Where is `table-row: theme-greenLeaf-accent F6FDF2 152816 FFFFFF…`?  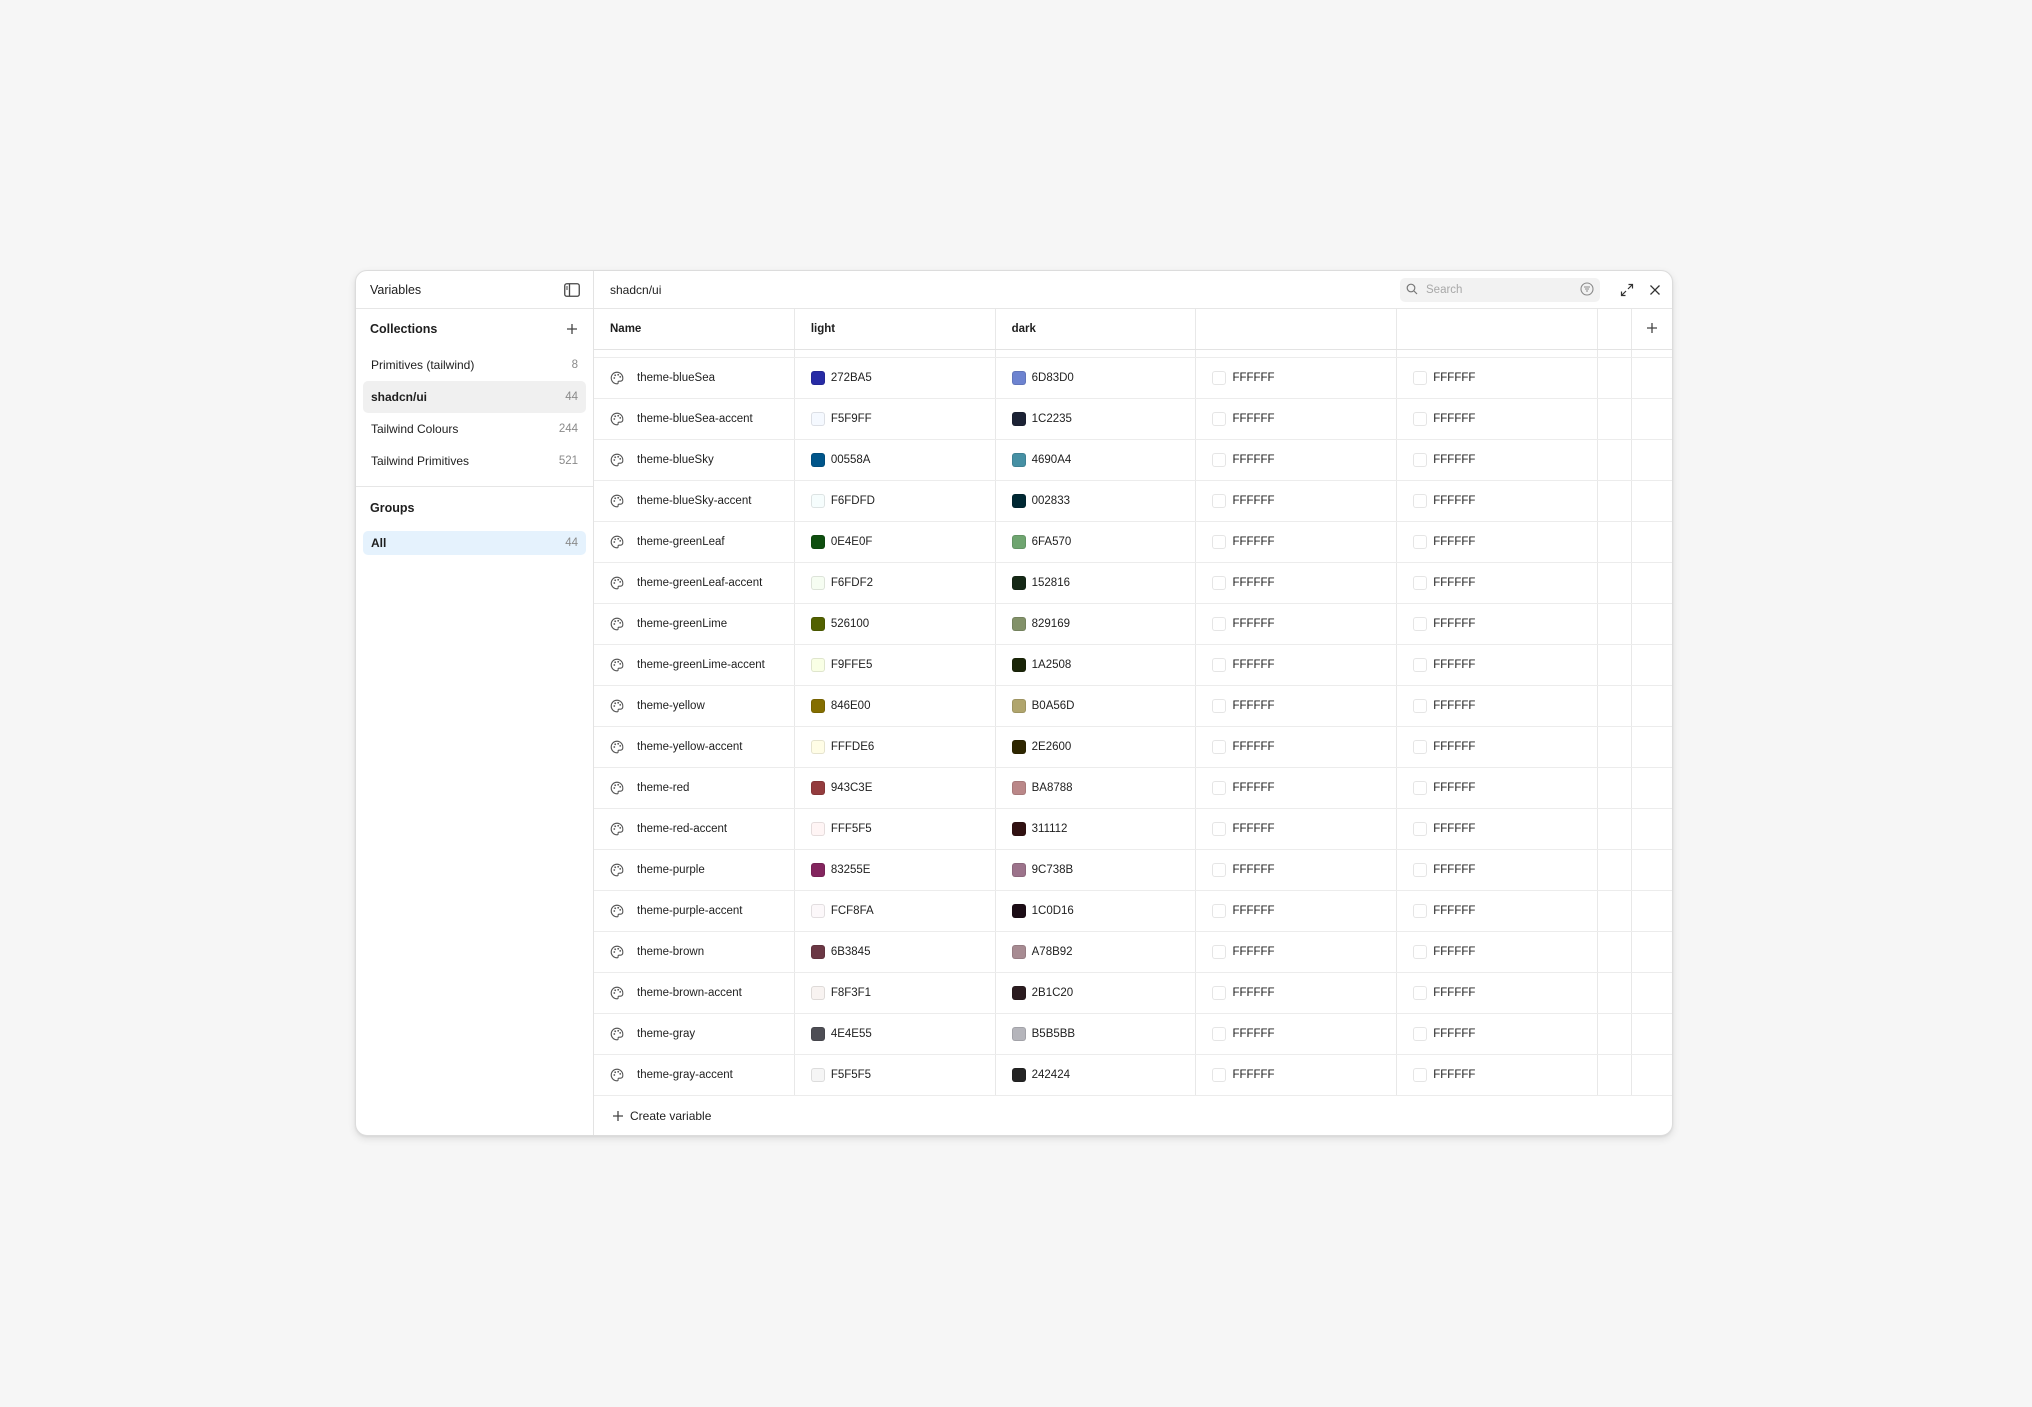
table-row: theme-greenLeaf-accent F6FDF2 152816 FFFFFF… is located at coordinates (1133, 583).